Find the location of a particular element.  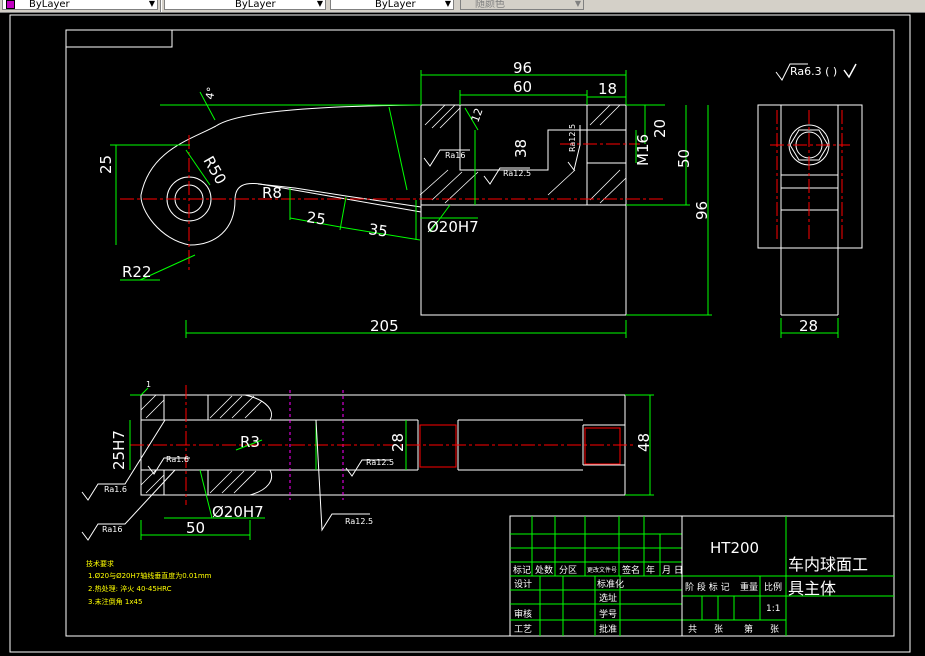

roughness-symbols-bottom is located at coordinates (235, 480).